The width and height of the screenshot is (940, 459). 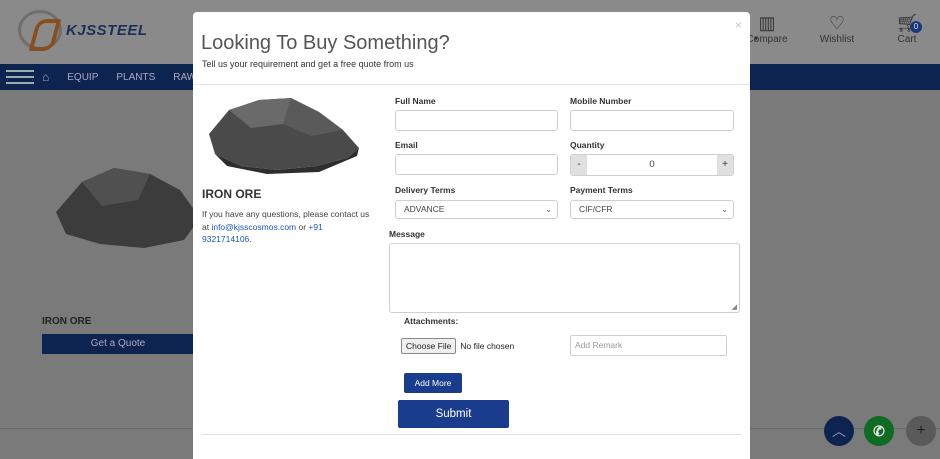 I want to click on expand-button: +, so click(x=921, y=431).